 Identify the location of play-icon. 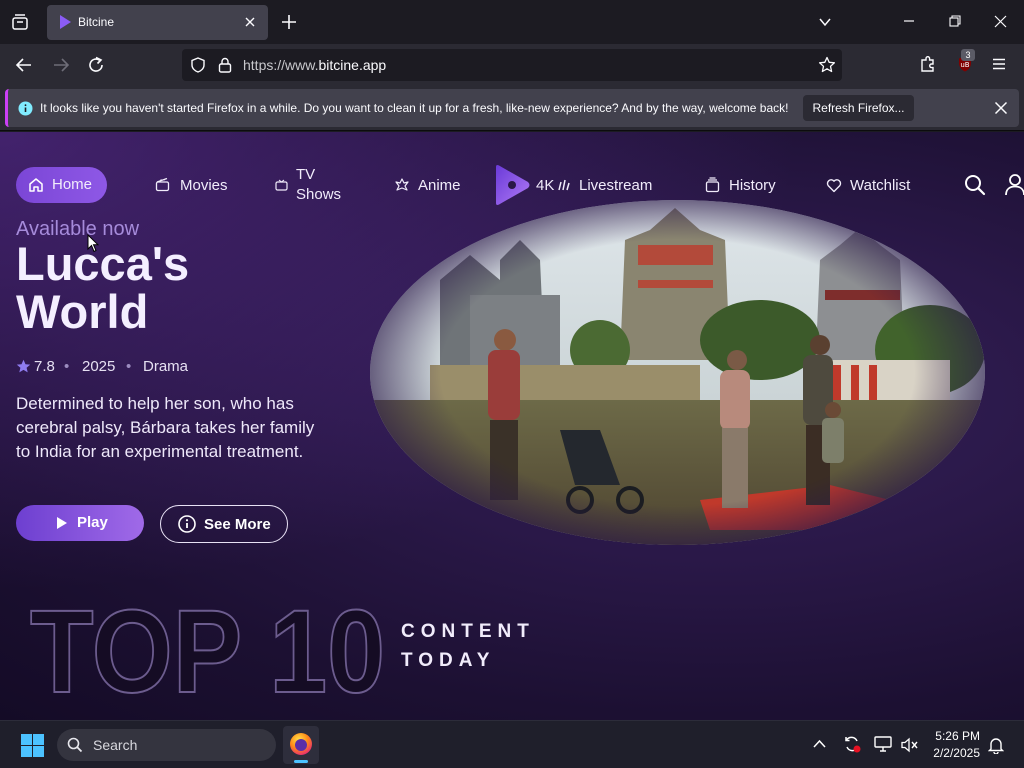
(62, 523).